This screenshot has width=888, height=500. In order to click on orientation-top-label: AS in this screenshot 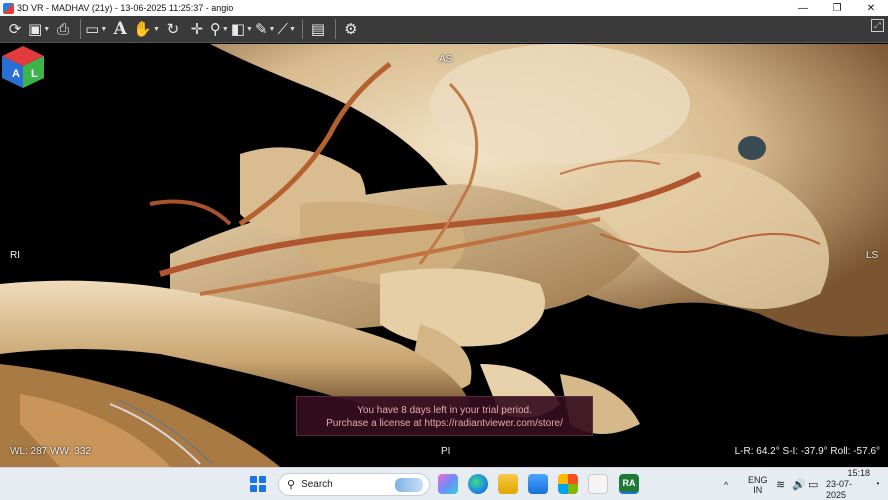, I will do `click(446, 59)`.